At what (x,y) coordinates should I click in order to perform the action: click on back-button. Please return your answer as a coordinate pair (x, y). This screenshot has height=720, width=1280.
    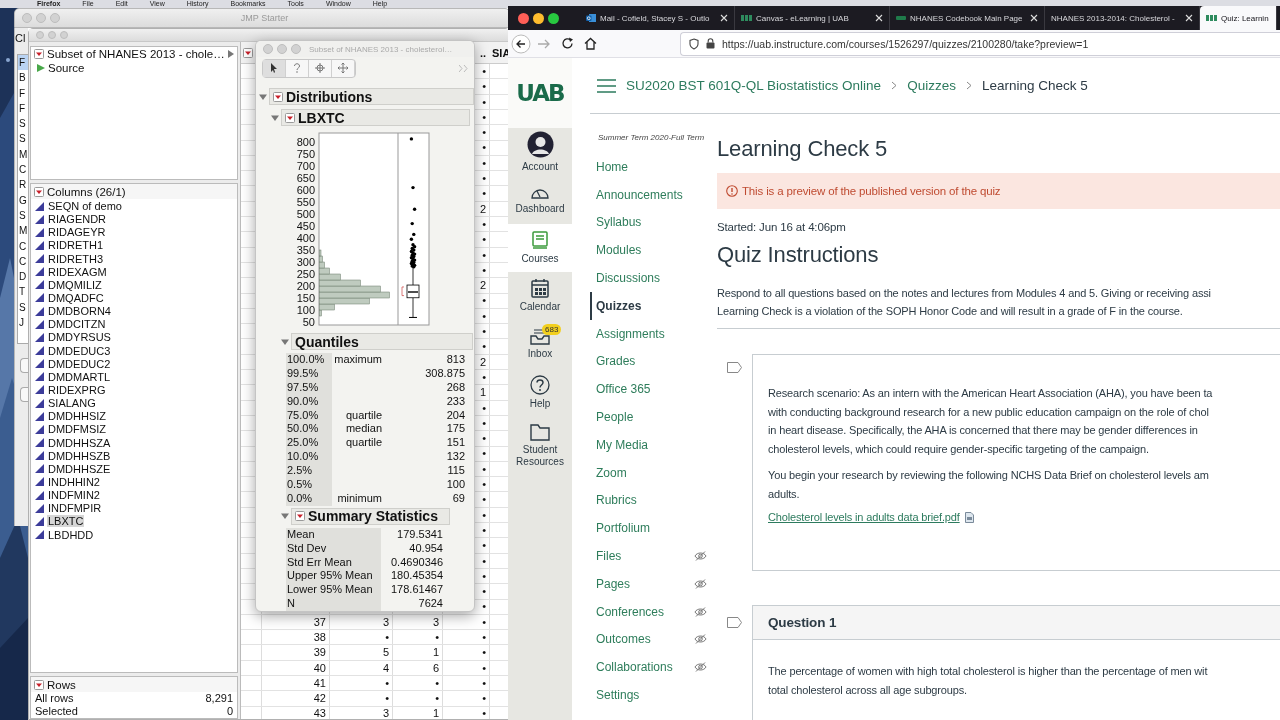
    Looking at the image, I should click on (521, 43).